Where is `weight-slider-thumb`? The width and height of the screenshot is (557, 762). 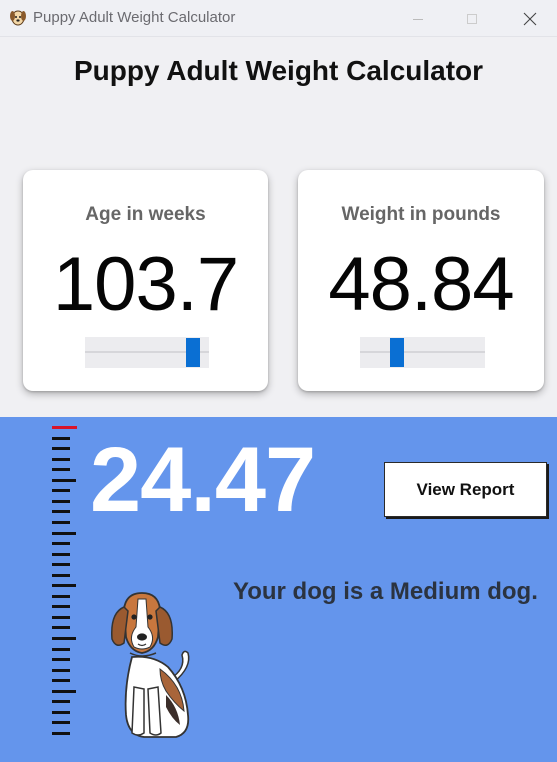 weight-slider-thumb is located at coordinates (397, 352).